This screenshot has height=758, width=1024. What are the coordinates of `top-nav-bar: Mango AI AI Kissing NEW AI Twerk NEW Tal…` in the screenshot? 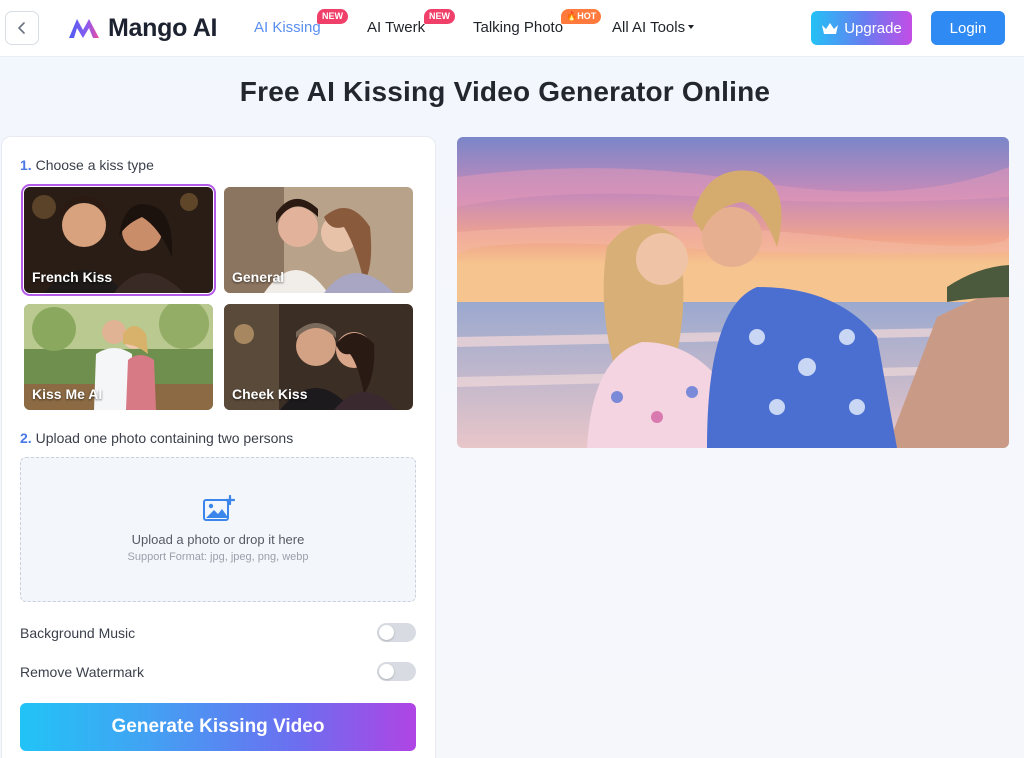 It's located at (512, 28).